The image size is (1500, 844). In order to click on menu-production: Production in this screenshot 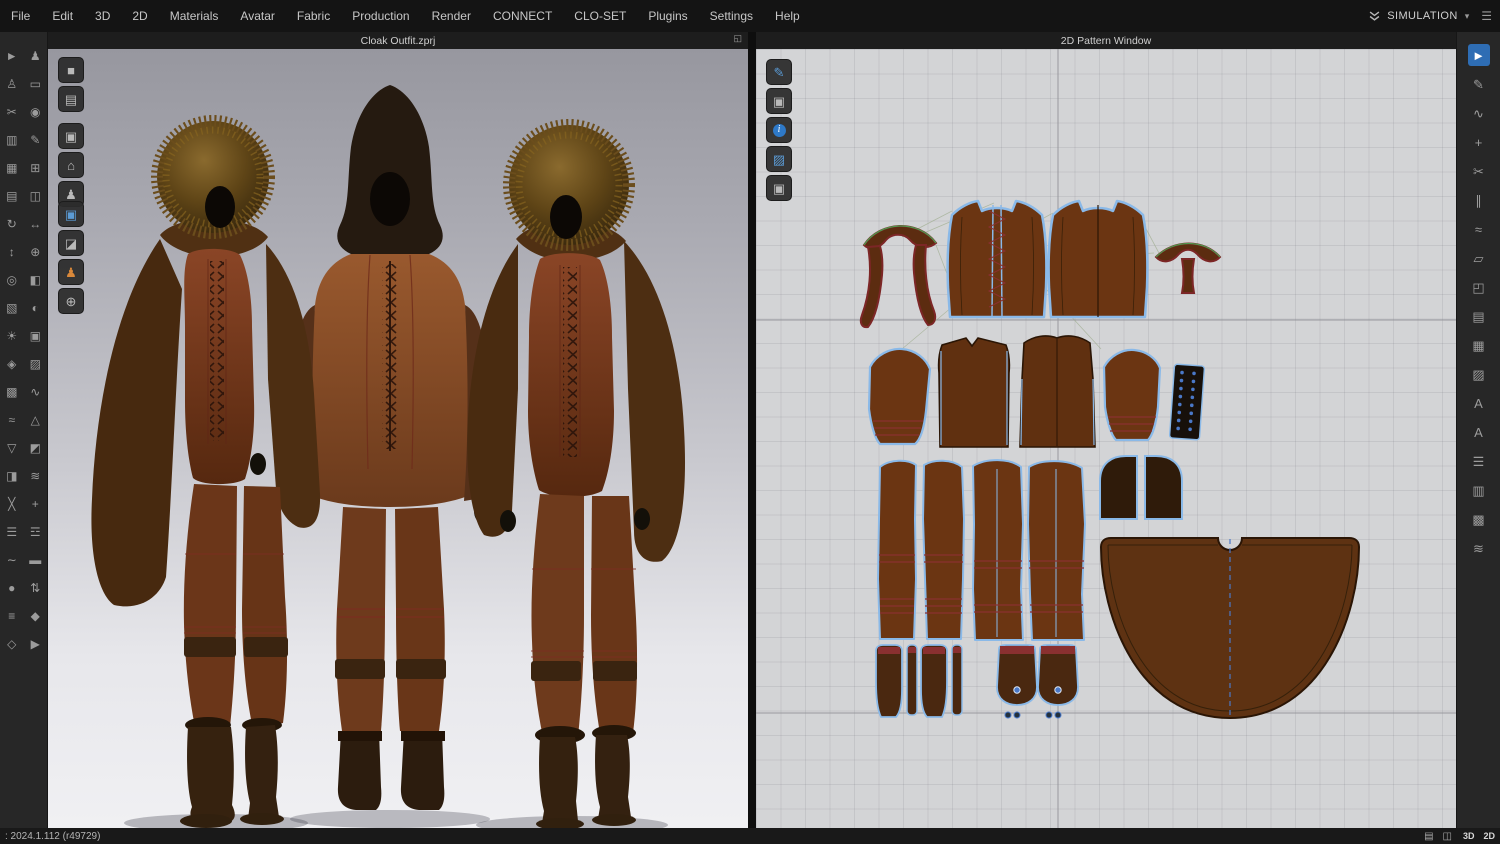, I will do `click(380, 16)`.